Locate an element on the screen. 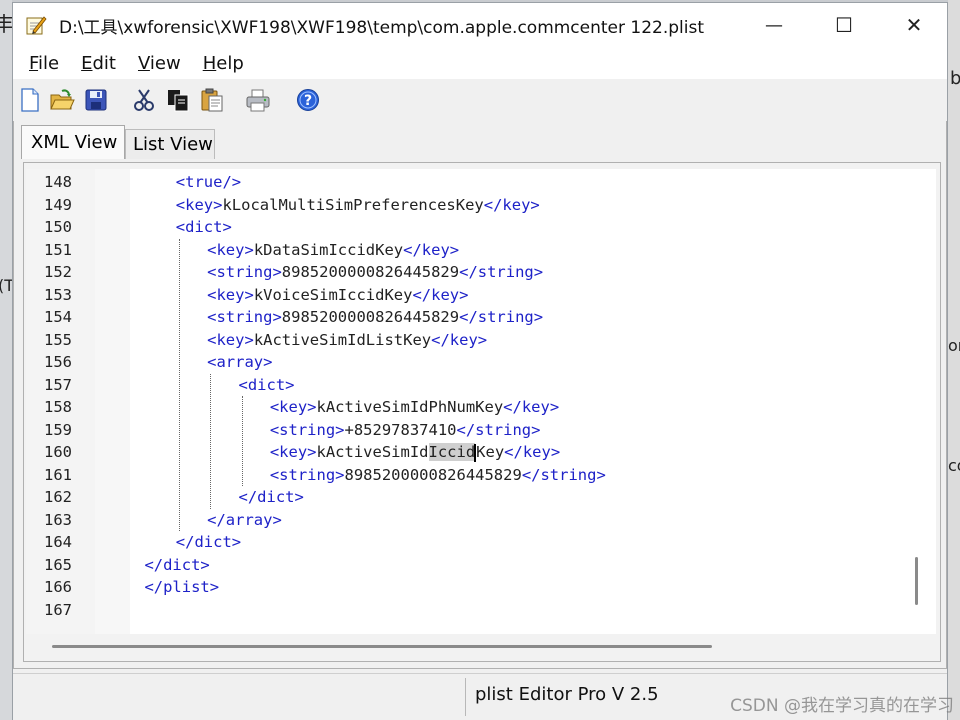 The image size is (960, 720). code-line: 156 <array> is located at coordinates (466, 362).